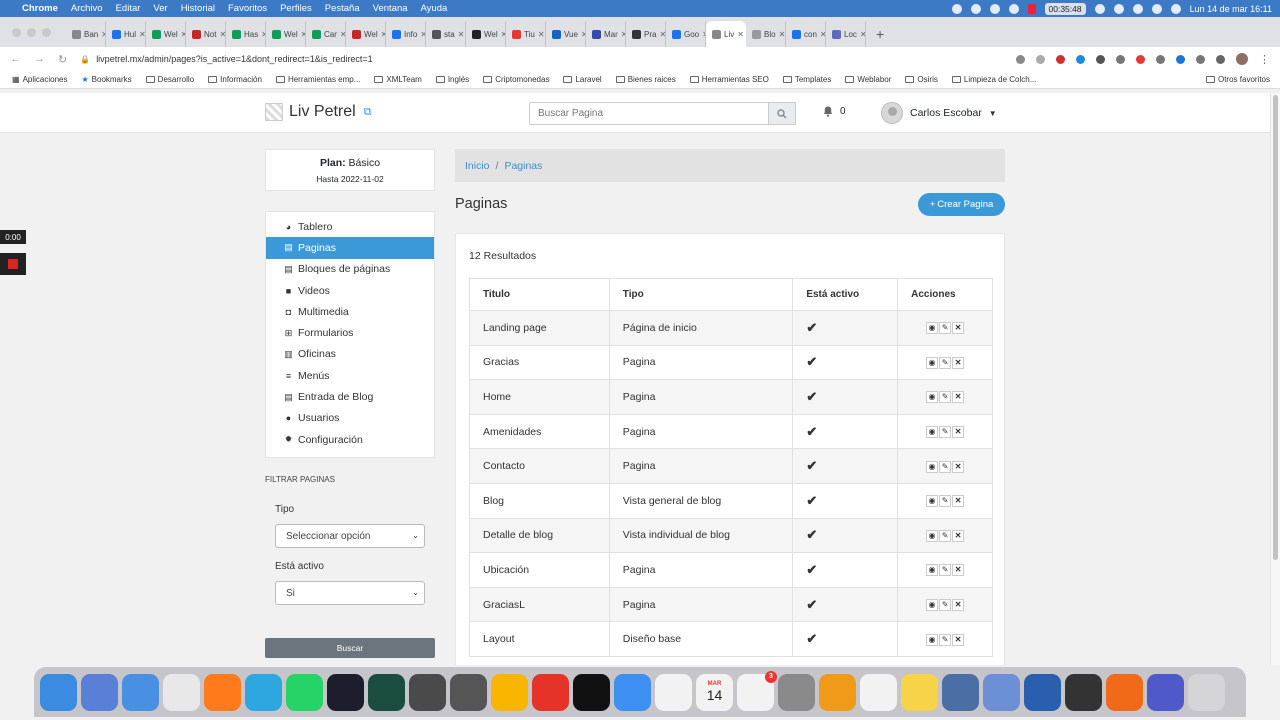 This screenshot has width=1280, height=720. Describe the element at coordinates (446, 34) in the screenshot. I see `browser-tab: sta ✕` at that location.